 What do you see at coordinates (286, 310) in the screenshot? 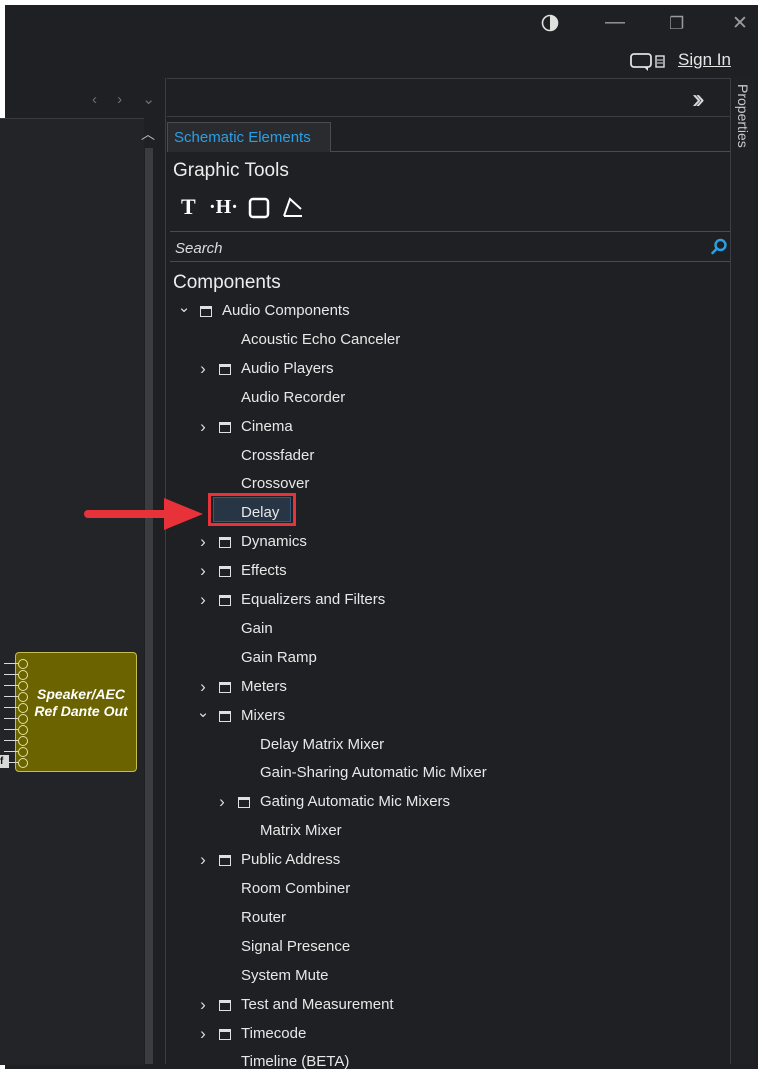
I see `tree-item-label: Audio Components` at bounding box center [286, 310].